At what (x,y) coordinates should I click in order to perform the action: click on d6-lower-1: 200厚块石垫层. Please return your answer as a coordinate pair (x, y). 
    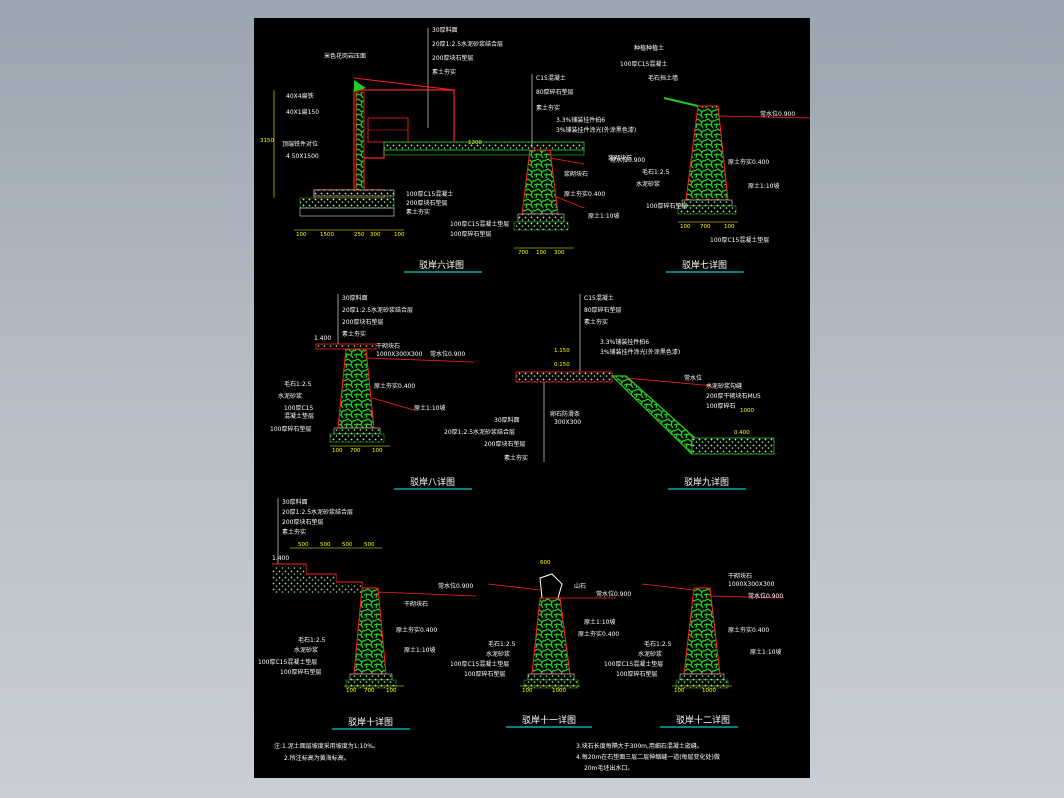
    Looking at the image, I should click on (426, 203).